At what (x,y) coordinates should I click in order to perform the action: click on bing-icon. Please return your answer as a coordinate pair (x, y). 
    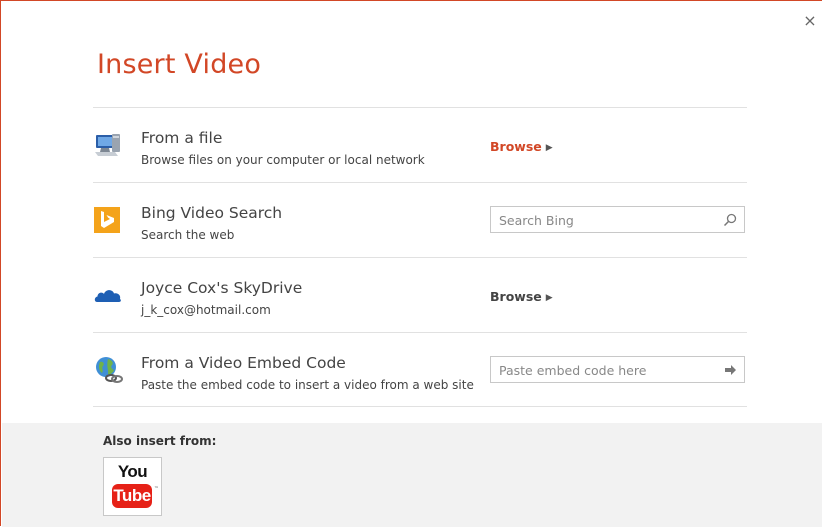
    Looking at the image, I should click on (108, 220).